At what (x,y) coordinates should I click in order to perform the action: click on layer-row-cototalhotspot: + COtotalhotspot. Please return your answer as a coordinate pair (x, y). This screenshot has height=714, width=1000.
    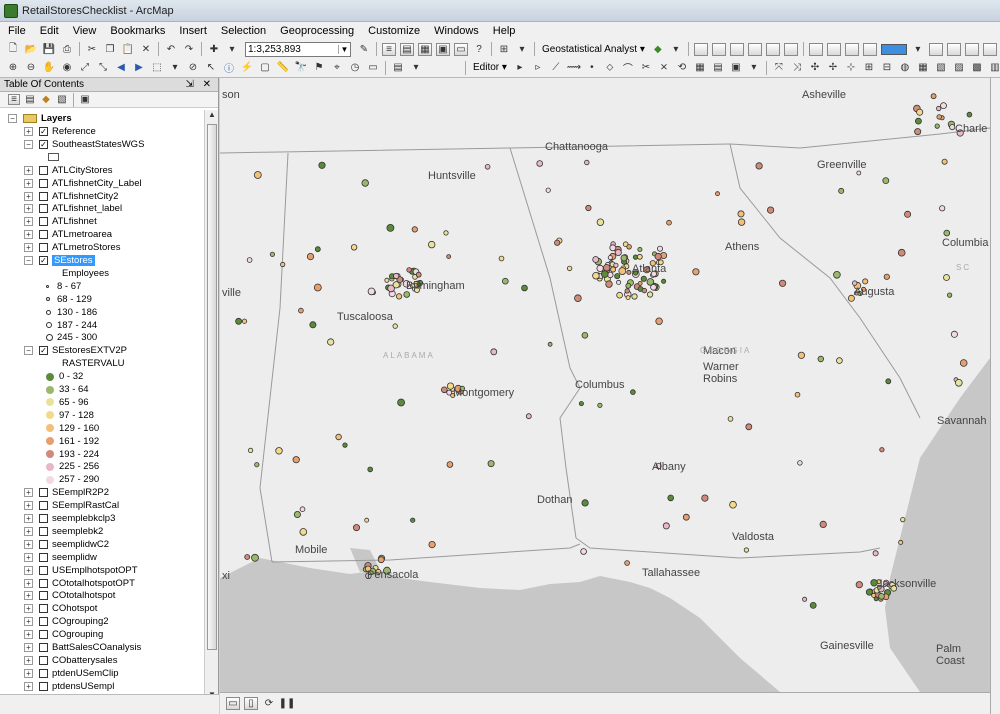
    Looking at the image, I should click on (69, 595).